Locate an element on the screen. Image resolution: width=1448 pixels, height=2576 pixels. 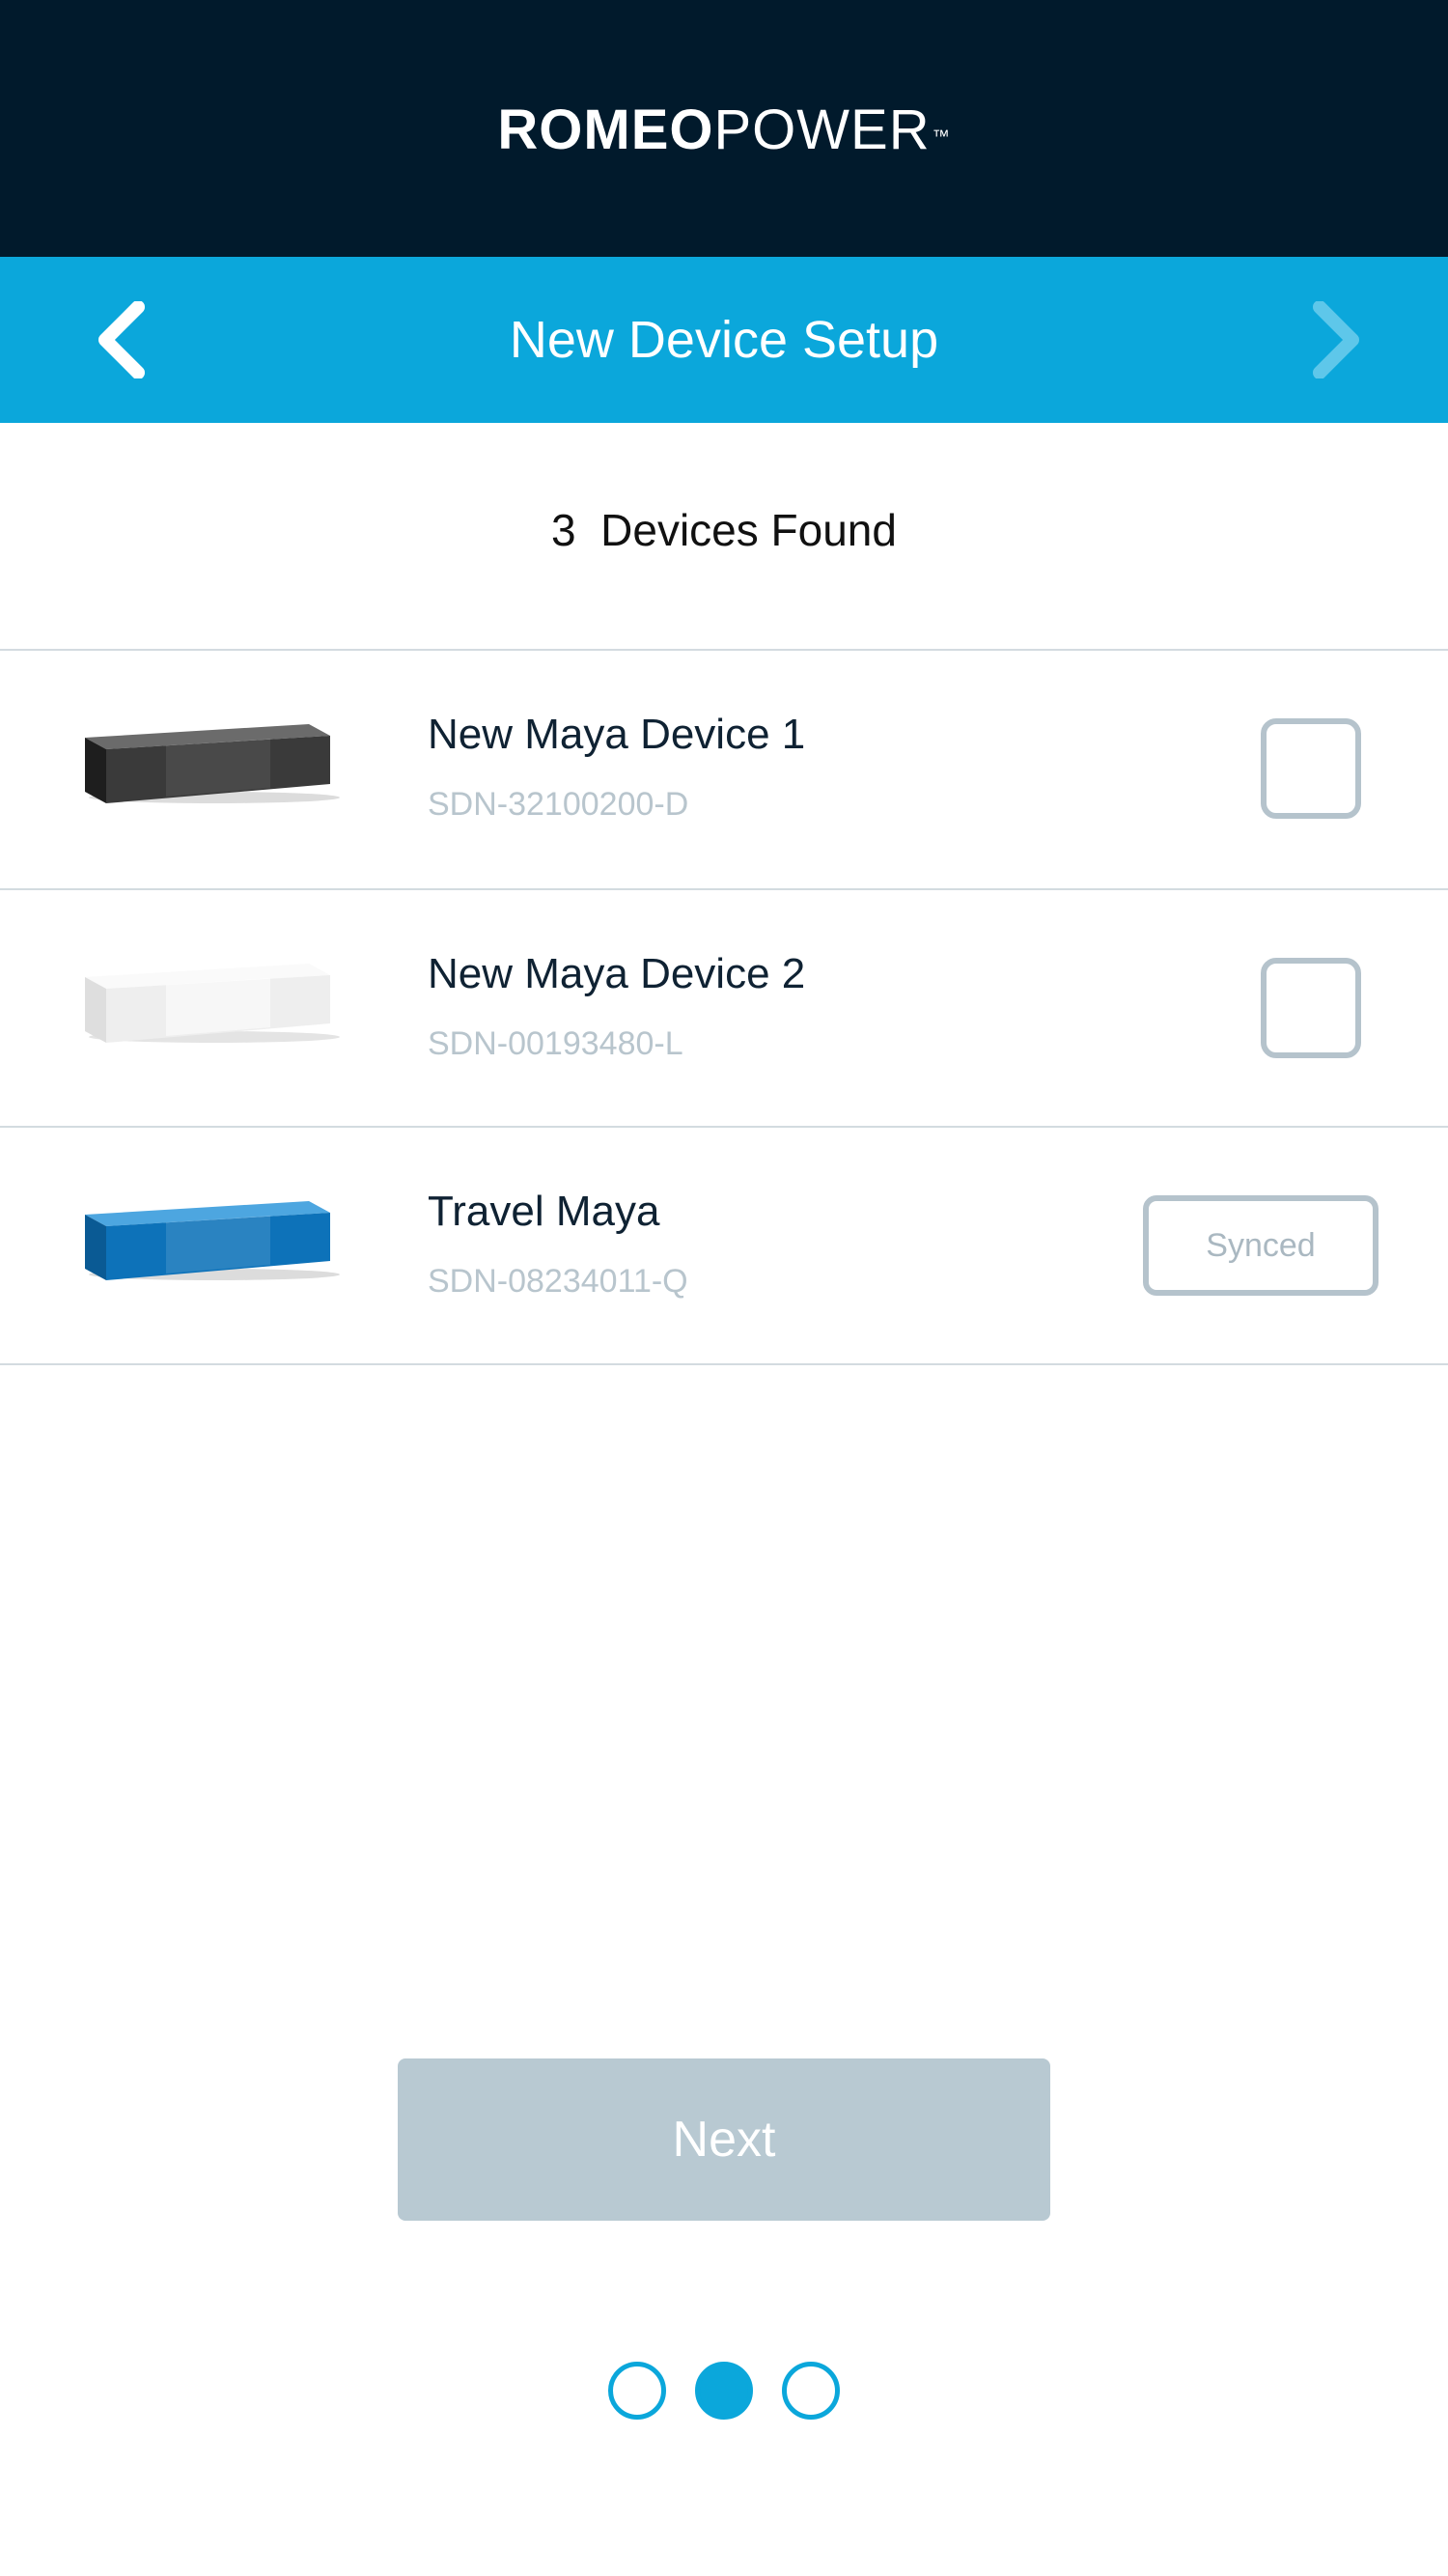
back-button is located at coordinates (121, 340).